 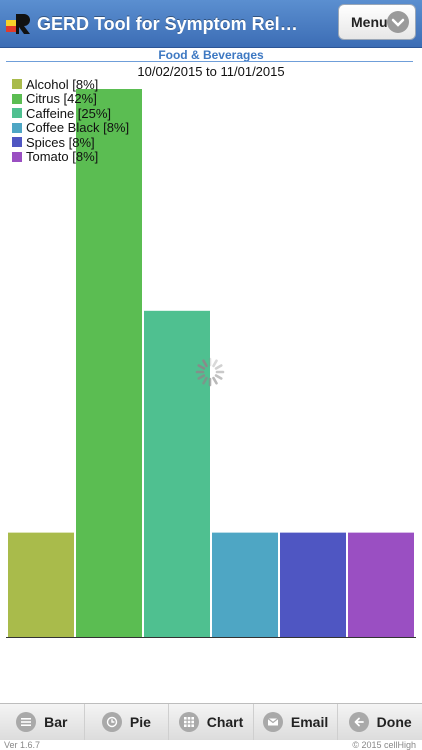 What do you see at coordinates (60, 142) in the screenshot?
I see `legend-label: Spices [8%]` at bounding box center [60, 142].